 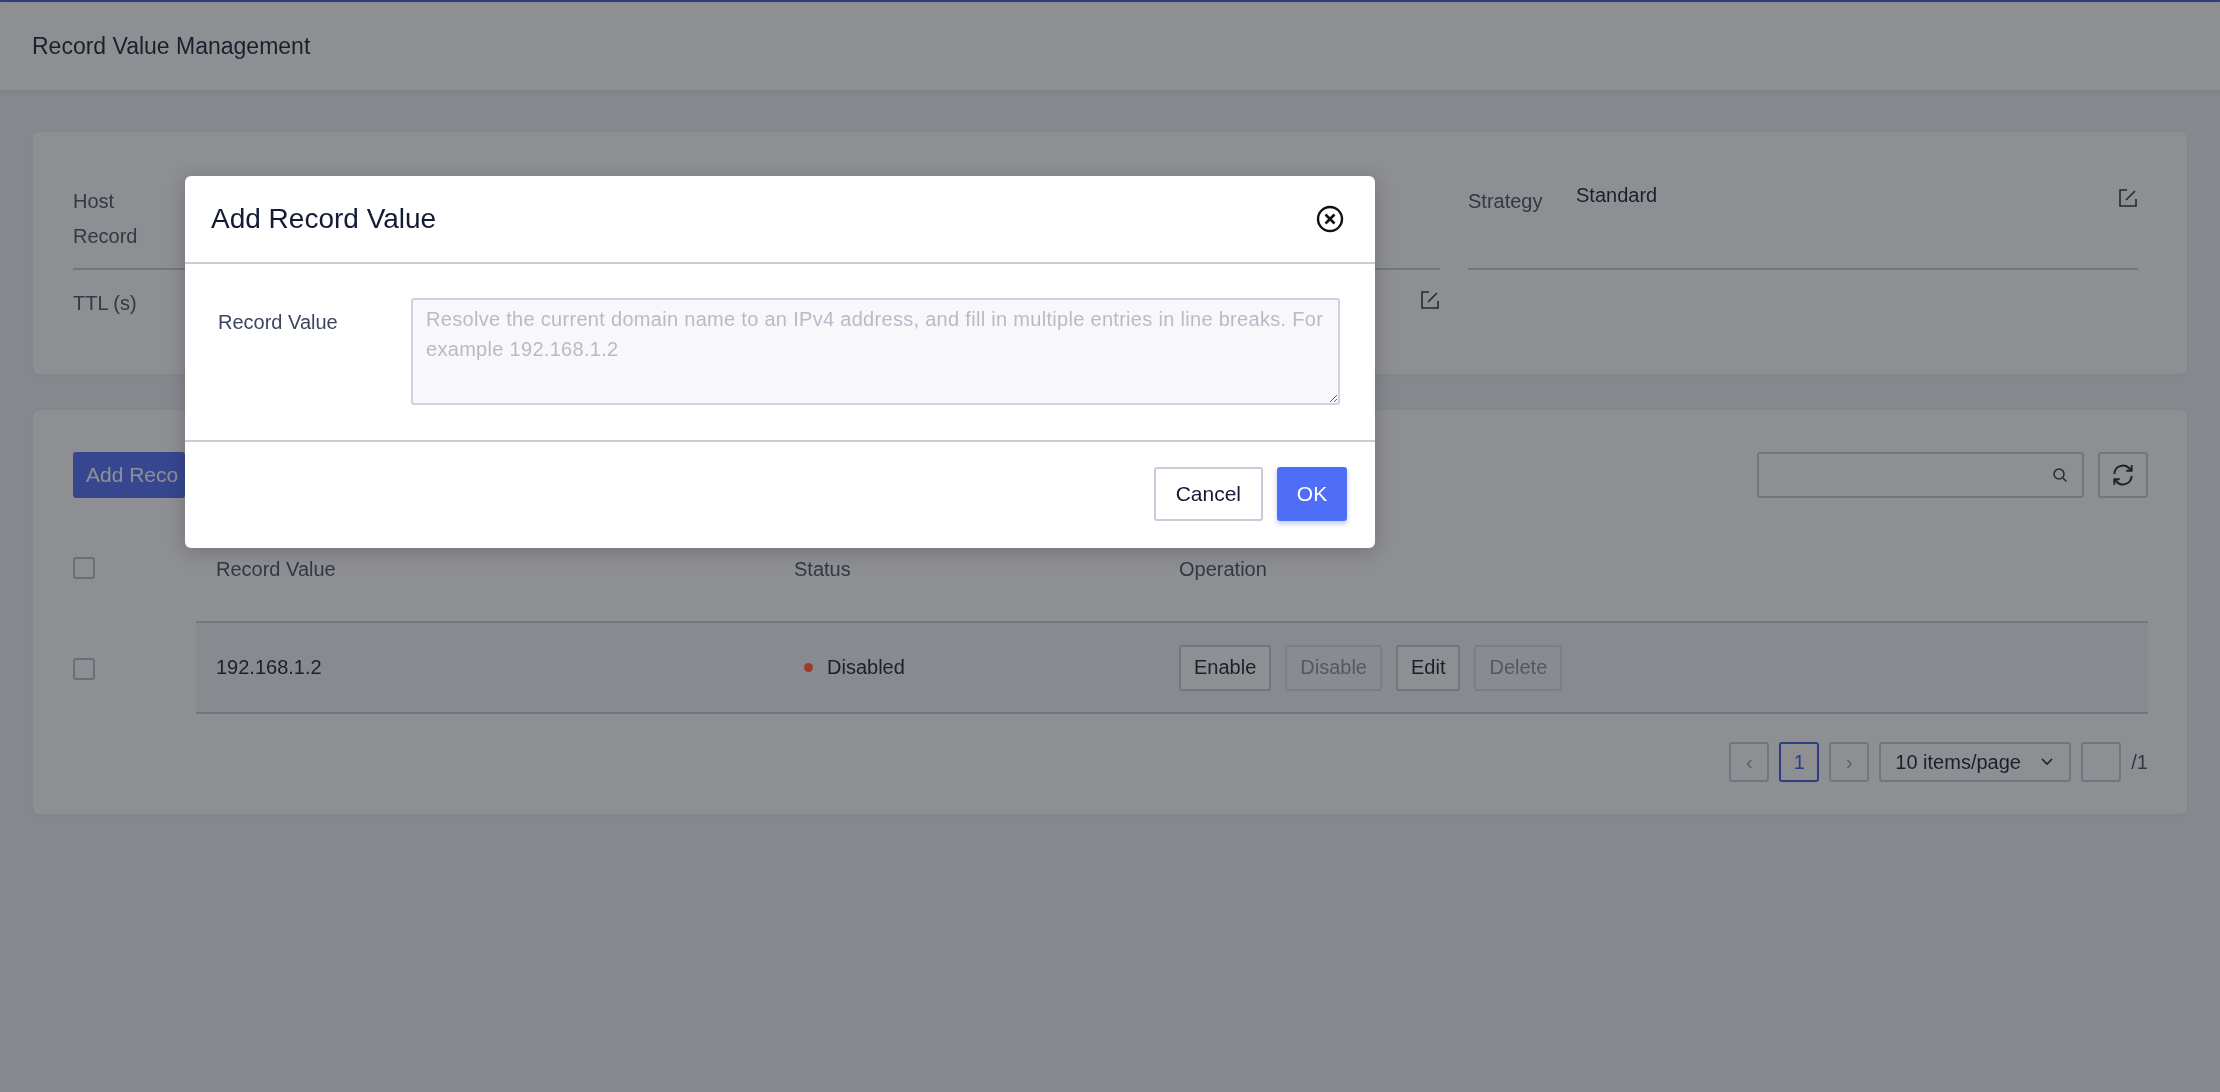 I want to click on search-field, so click(x=1920, y=475).